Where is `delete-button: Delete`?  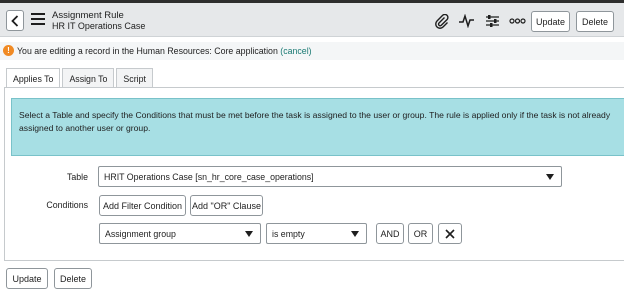 delete-button: Delete is located at coordinates (73, 278).